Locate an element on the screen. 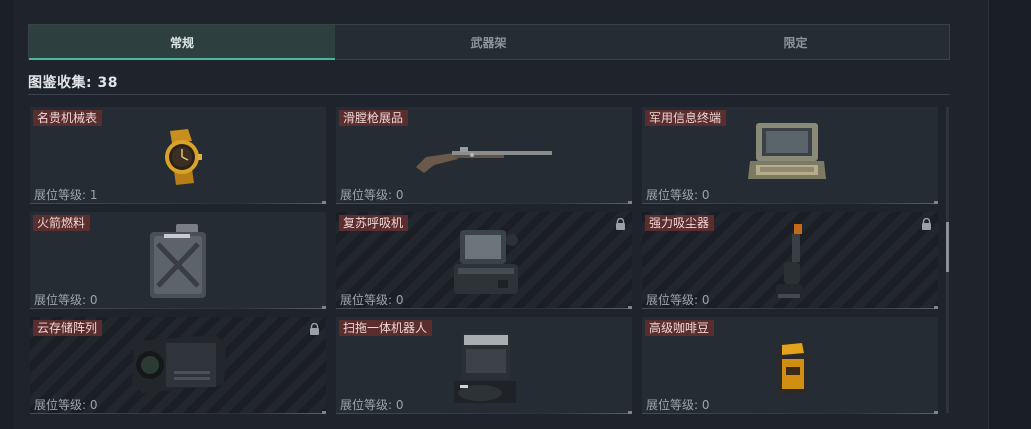 The width and height of the screenshot is (1031, 429). fuel-can-icon is located at coordinates (178, 261).